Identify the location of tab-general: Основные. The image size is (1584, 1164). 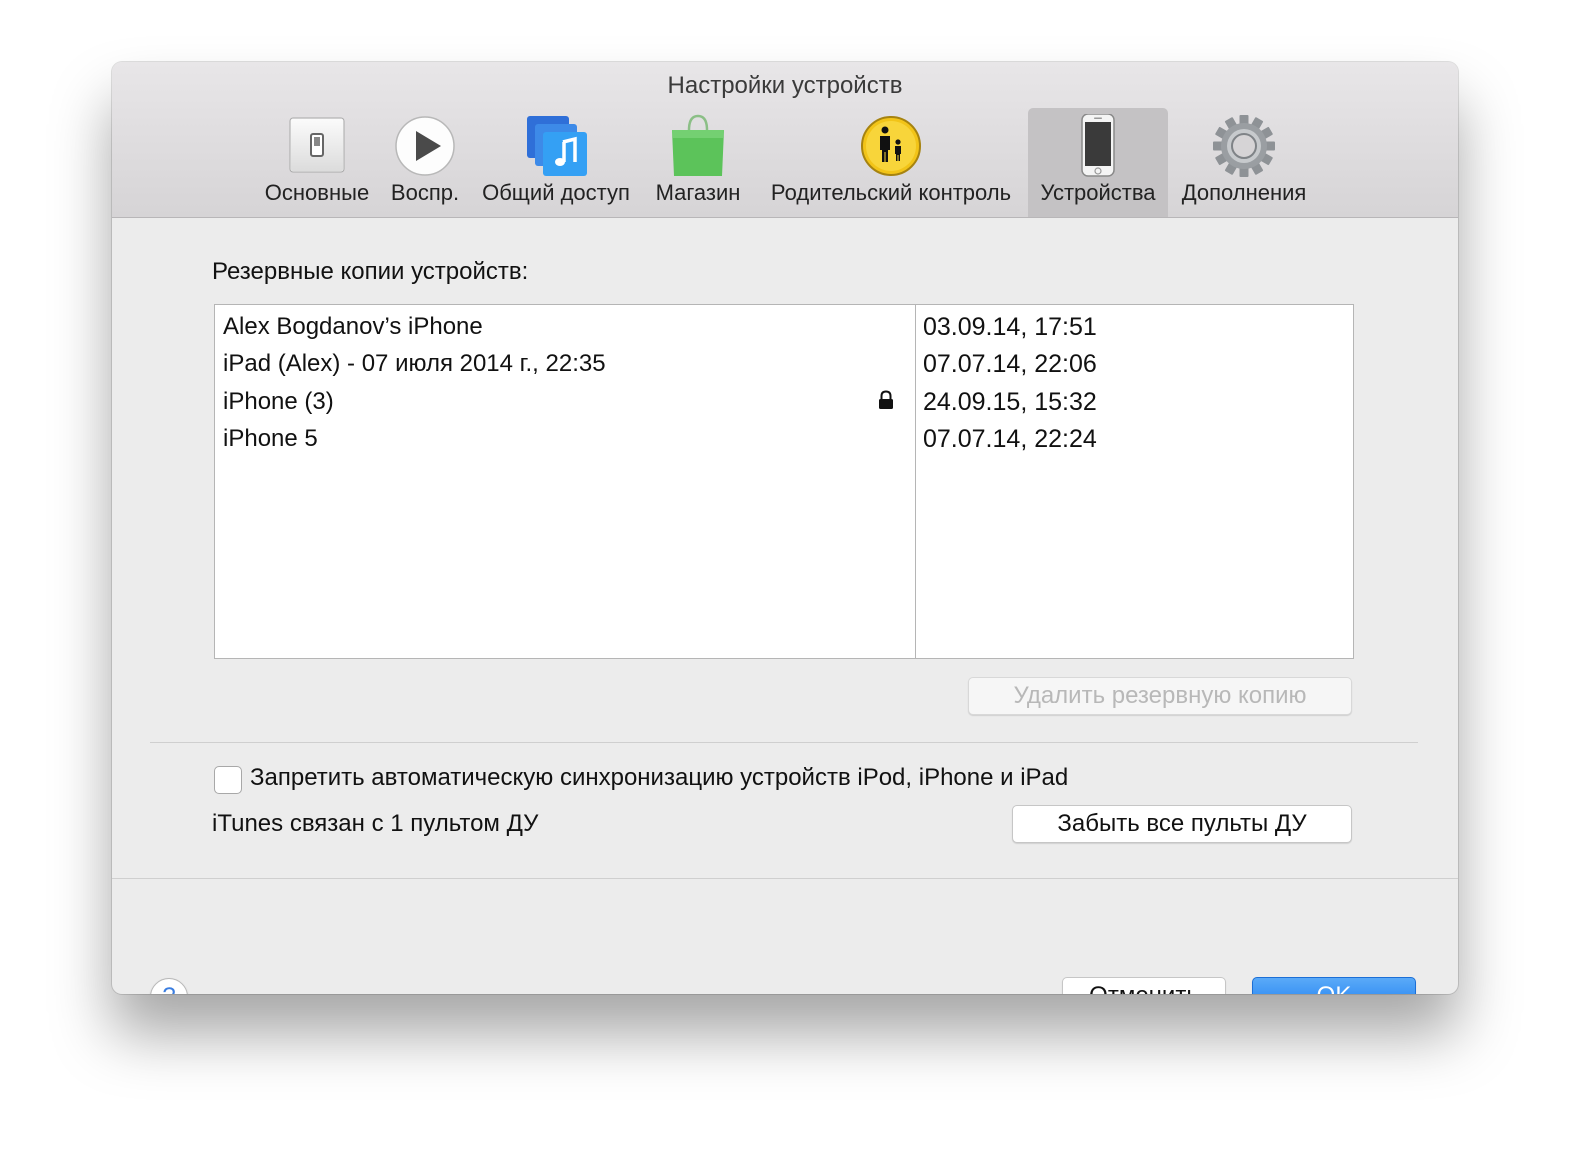
(317, 162).